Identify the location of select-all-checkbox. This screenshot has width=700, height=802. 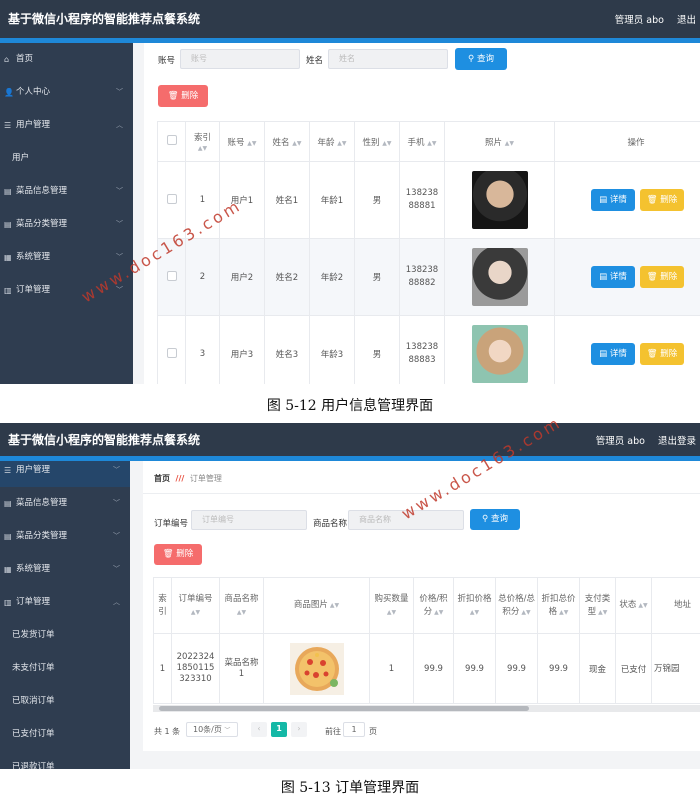
(171, 141).